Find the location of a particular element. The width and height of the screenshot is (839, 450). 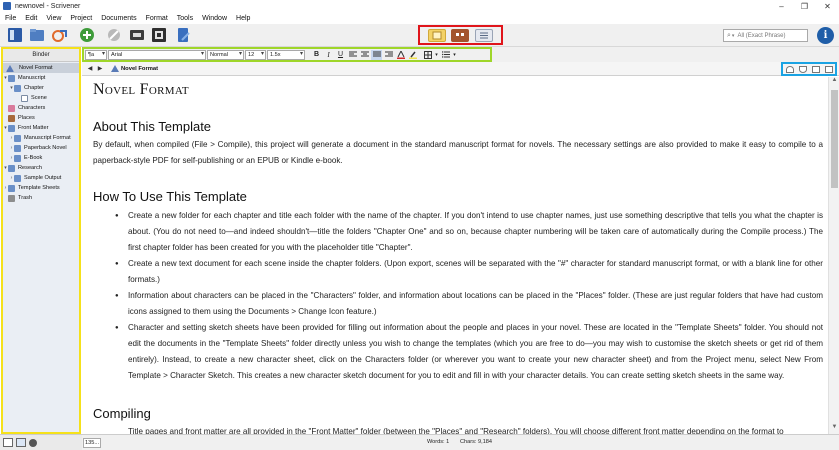

style-select: ¶a is located at coordinates (96, 54).